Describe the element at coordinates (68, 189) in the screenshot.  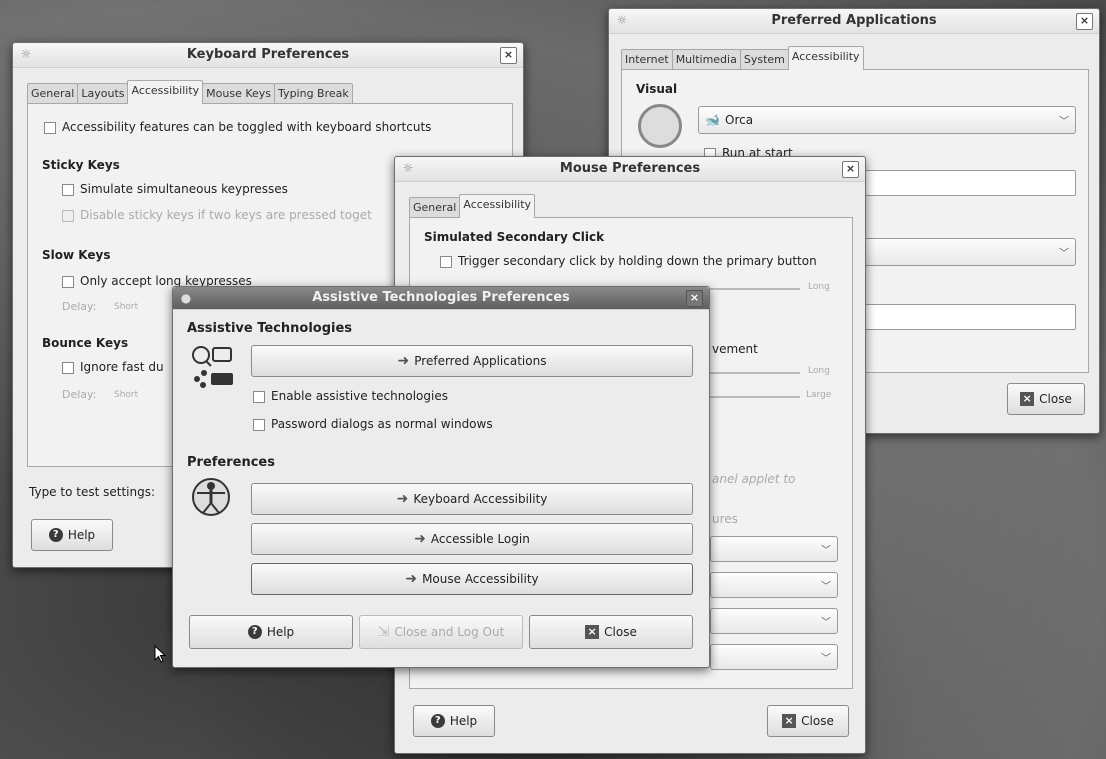
I see `sticky-simulate-checkbox` at that location.